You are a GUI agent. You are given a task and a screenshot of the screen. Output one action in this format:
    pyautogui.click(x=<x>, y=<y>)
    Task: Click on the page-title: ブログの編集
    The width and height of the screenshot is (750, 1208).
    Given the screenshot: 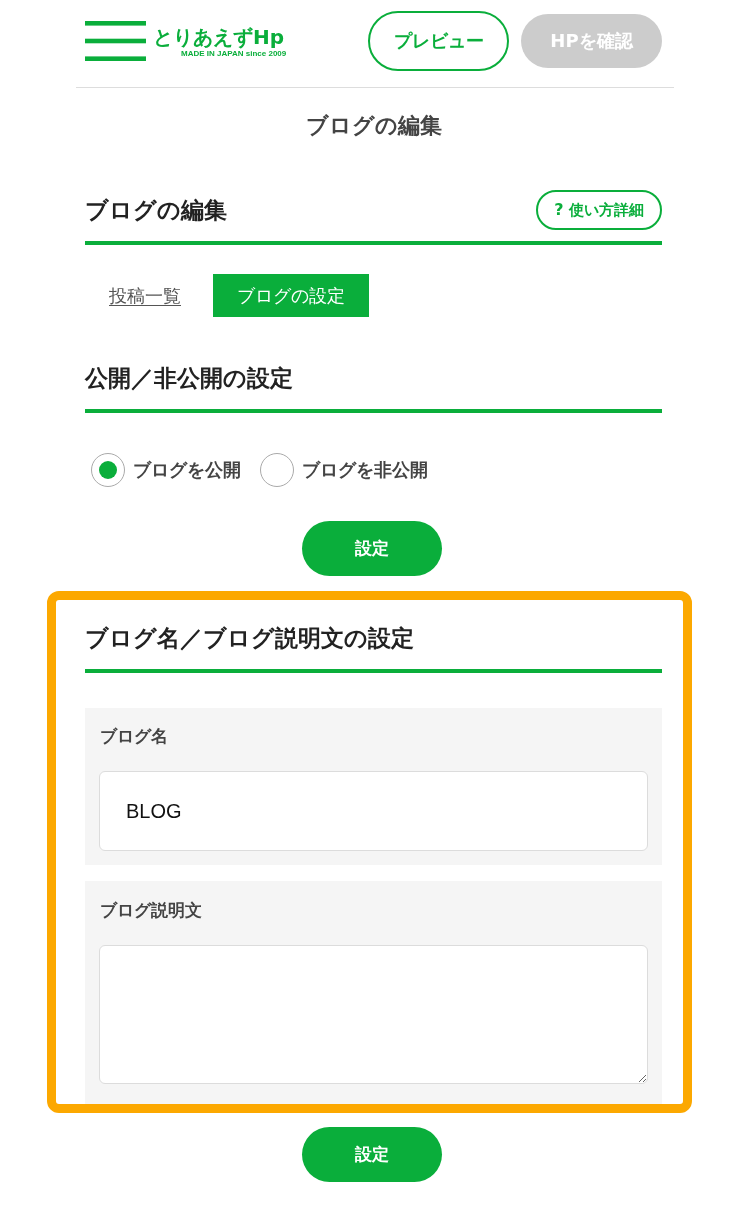 What is the action you would take?
    pyautogui.click(x=373, y=126)
    